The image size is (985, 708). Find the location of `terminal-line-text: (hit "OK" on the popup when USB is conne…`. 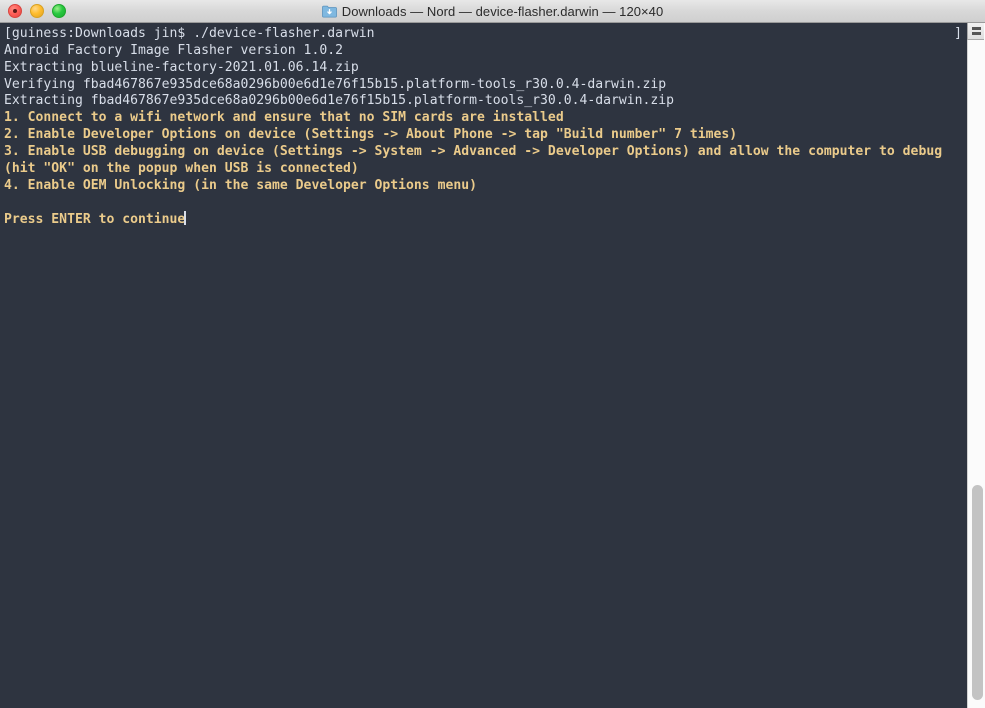

terminal-line-text: (hit "OK" on the popup when USB is conne… is located at coordinates (181, 168).